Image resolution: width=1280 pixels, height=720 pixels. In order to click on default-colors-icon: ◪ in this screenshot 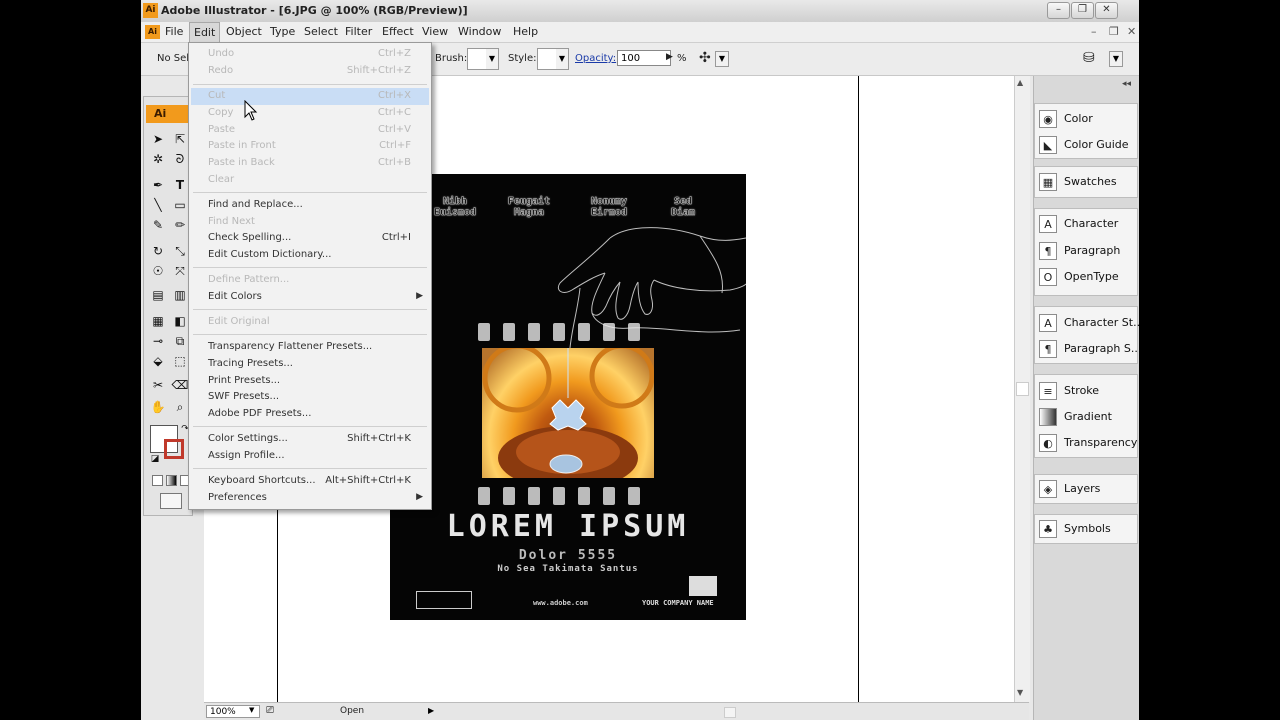, I will do `click(155, 459)`.